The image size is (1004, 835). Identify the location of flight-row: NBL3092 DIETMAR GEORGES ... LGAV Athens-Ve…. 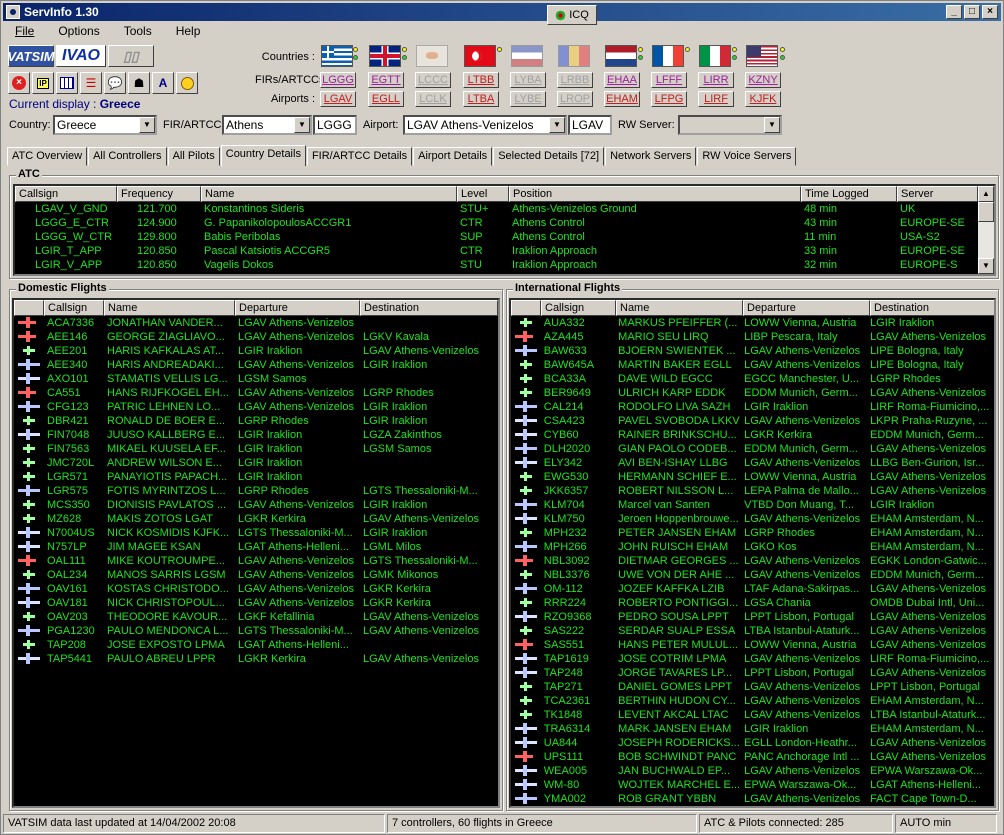
(752, 561).